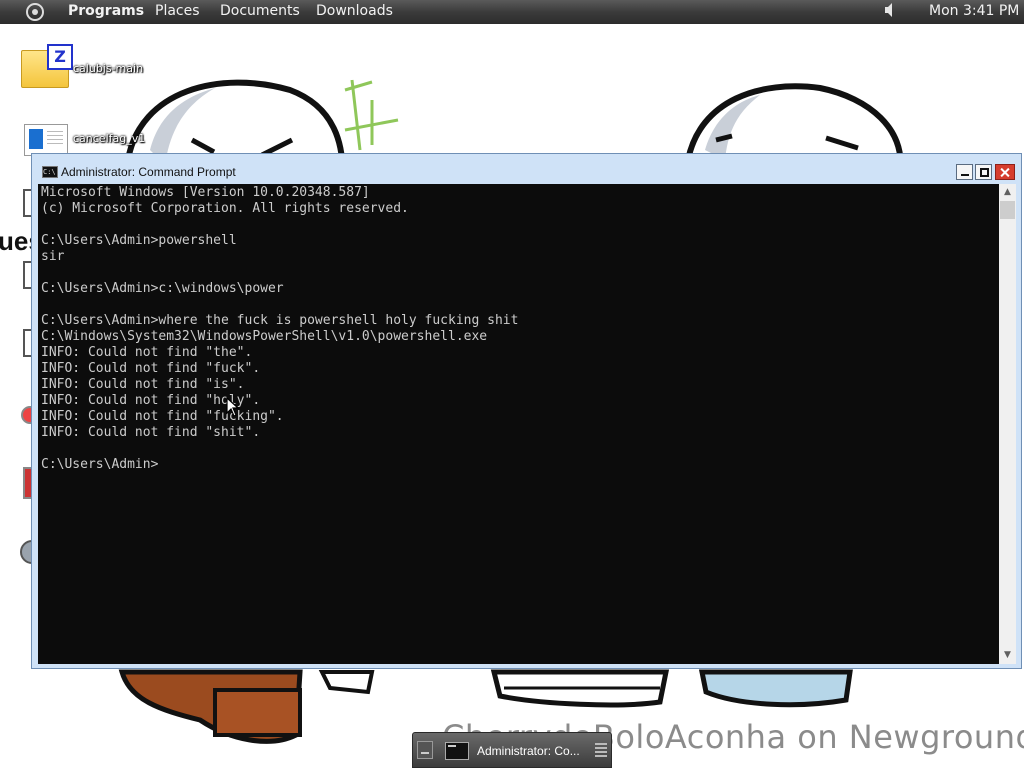  Describe the element at coordinates (983, 172) in the screenshot. I see `maximize-button` at that location.